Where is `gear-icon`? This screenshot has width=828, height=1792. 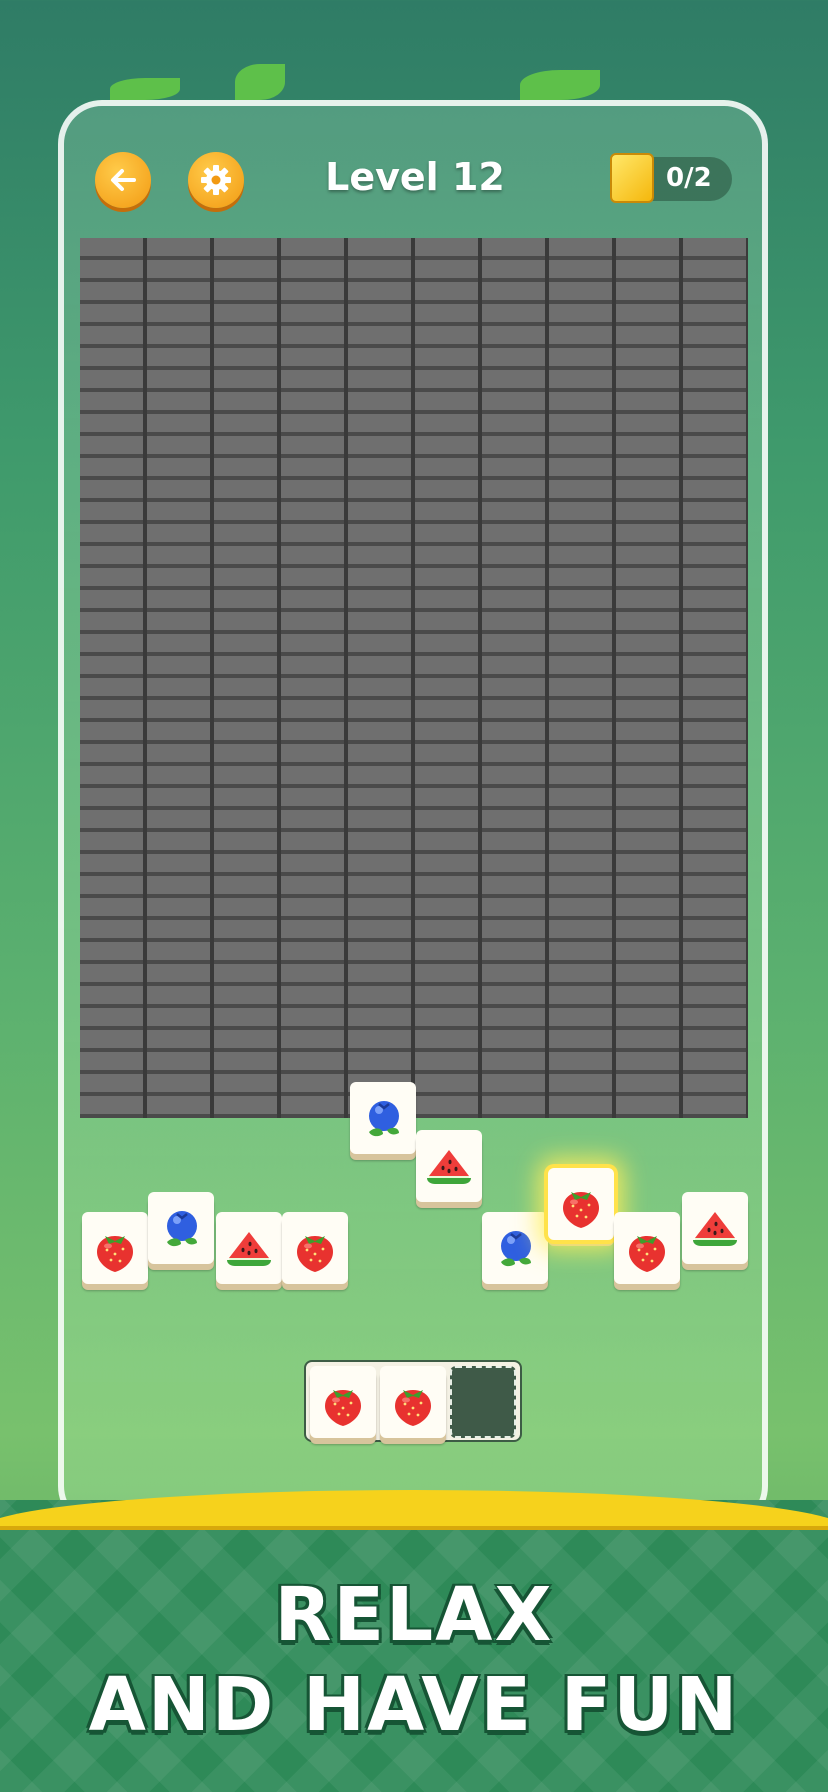
gear-icon is located at coordinates (216, 180).